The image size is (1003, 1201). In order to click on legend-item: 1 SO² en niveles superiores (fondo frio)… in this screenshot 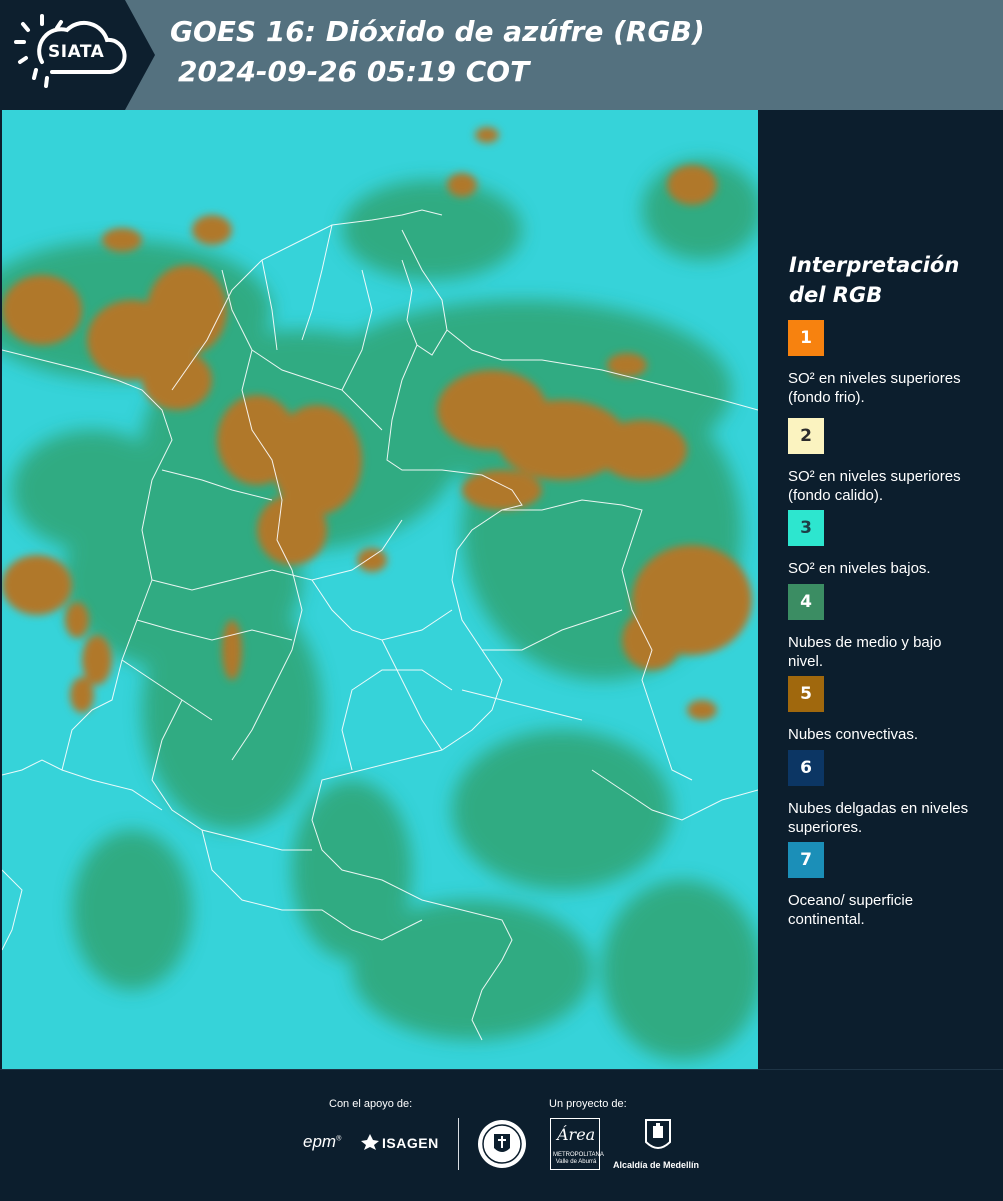, I will do `click(883, 363)`.